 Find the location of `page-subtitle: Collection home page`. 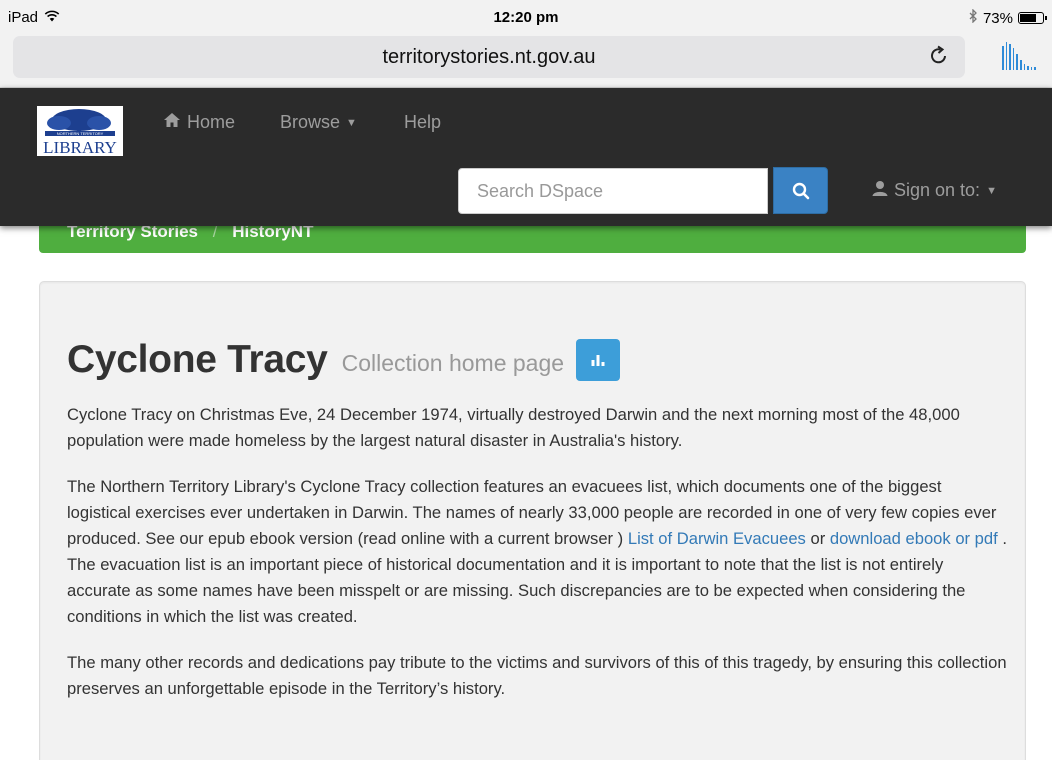

page-subtitle: Collection home page is located at coordinates (453, 362).